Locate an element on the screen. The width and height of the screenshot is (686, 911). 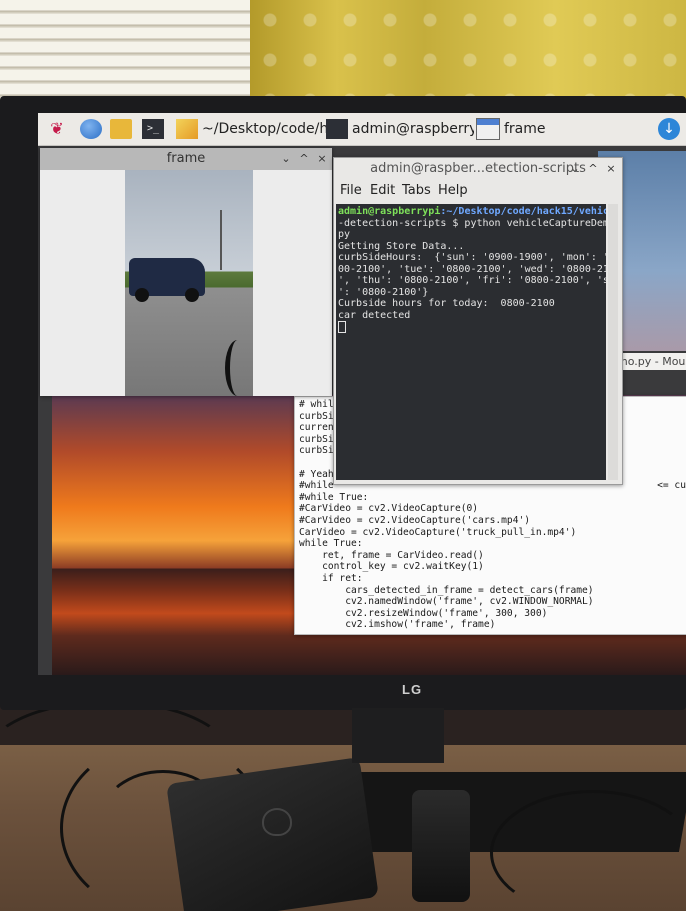
file-manager-icon is located at coordinates (121, 129).